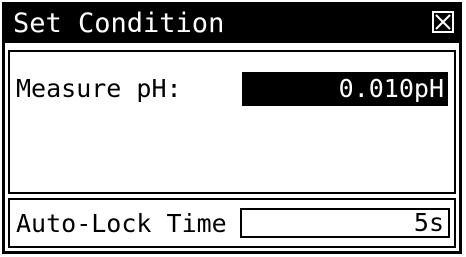  What do you see at coordinates (99, 88) in the screenshot?
I see `measure-ph-label: Measure pH:` at bounding box center [99, 88].